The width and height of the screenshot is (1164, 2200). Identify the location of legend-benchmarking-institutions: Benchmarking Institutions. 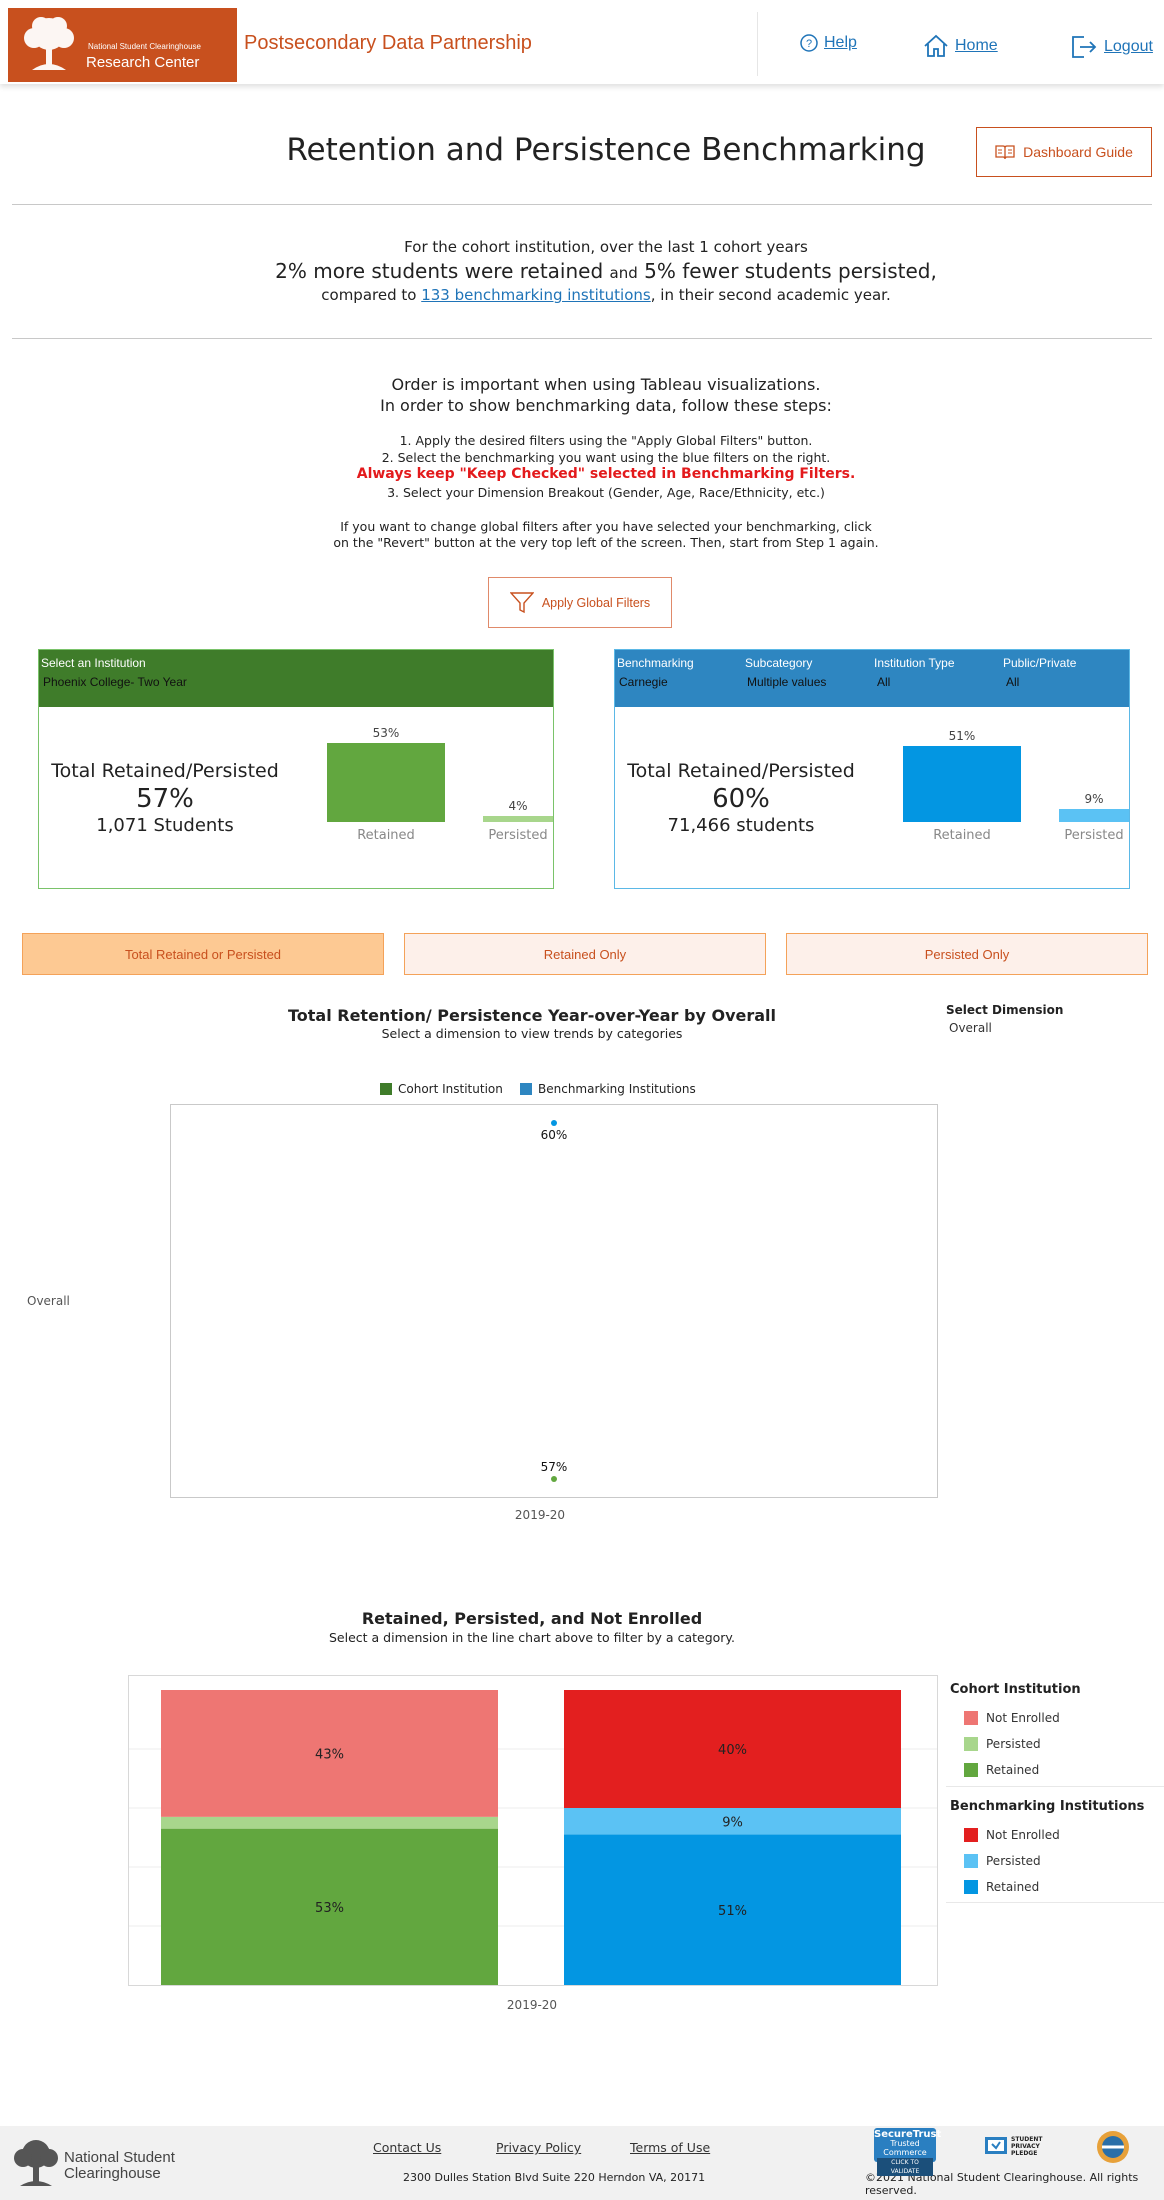
(608, 1089).